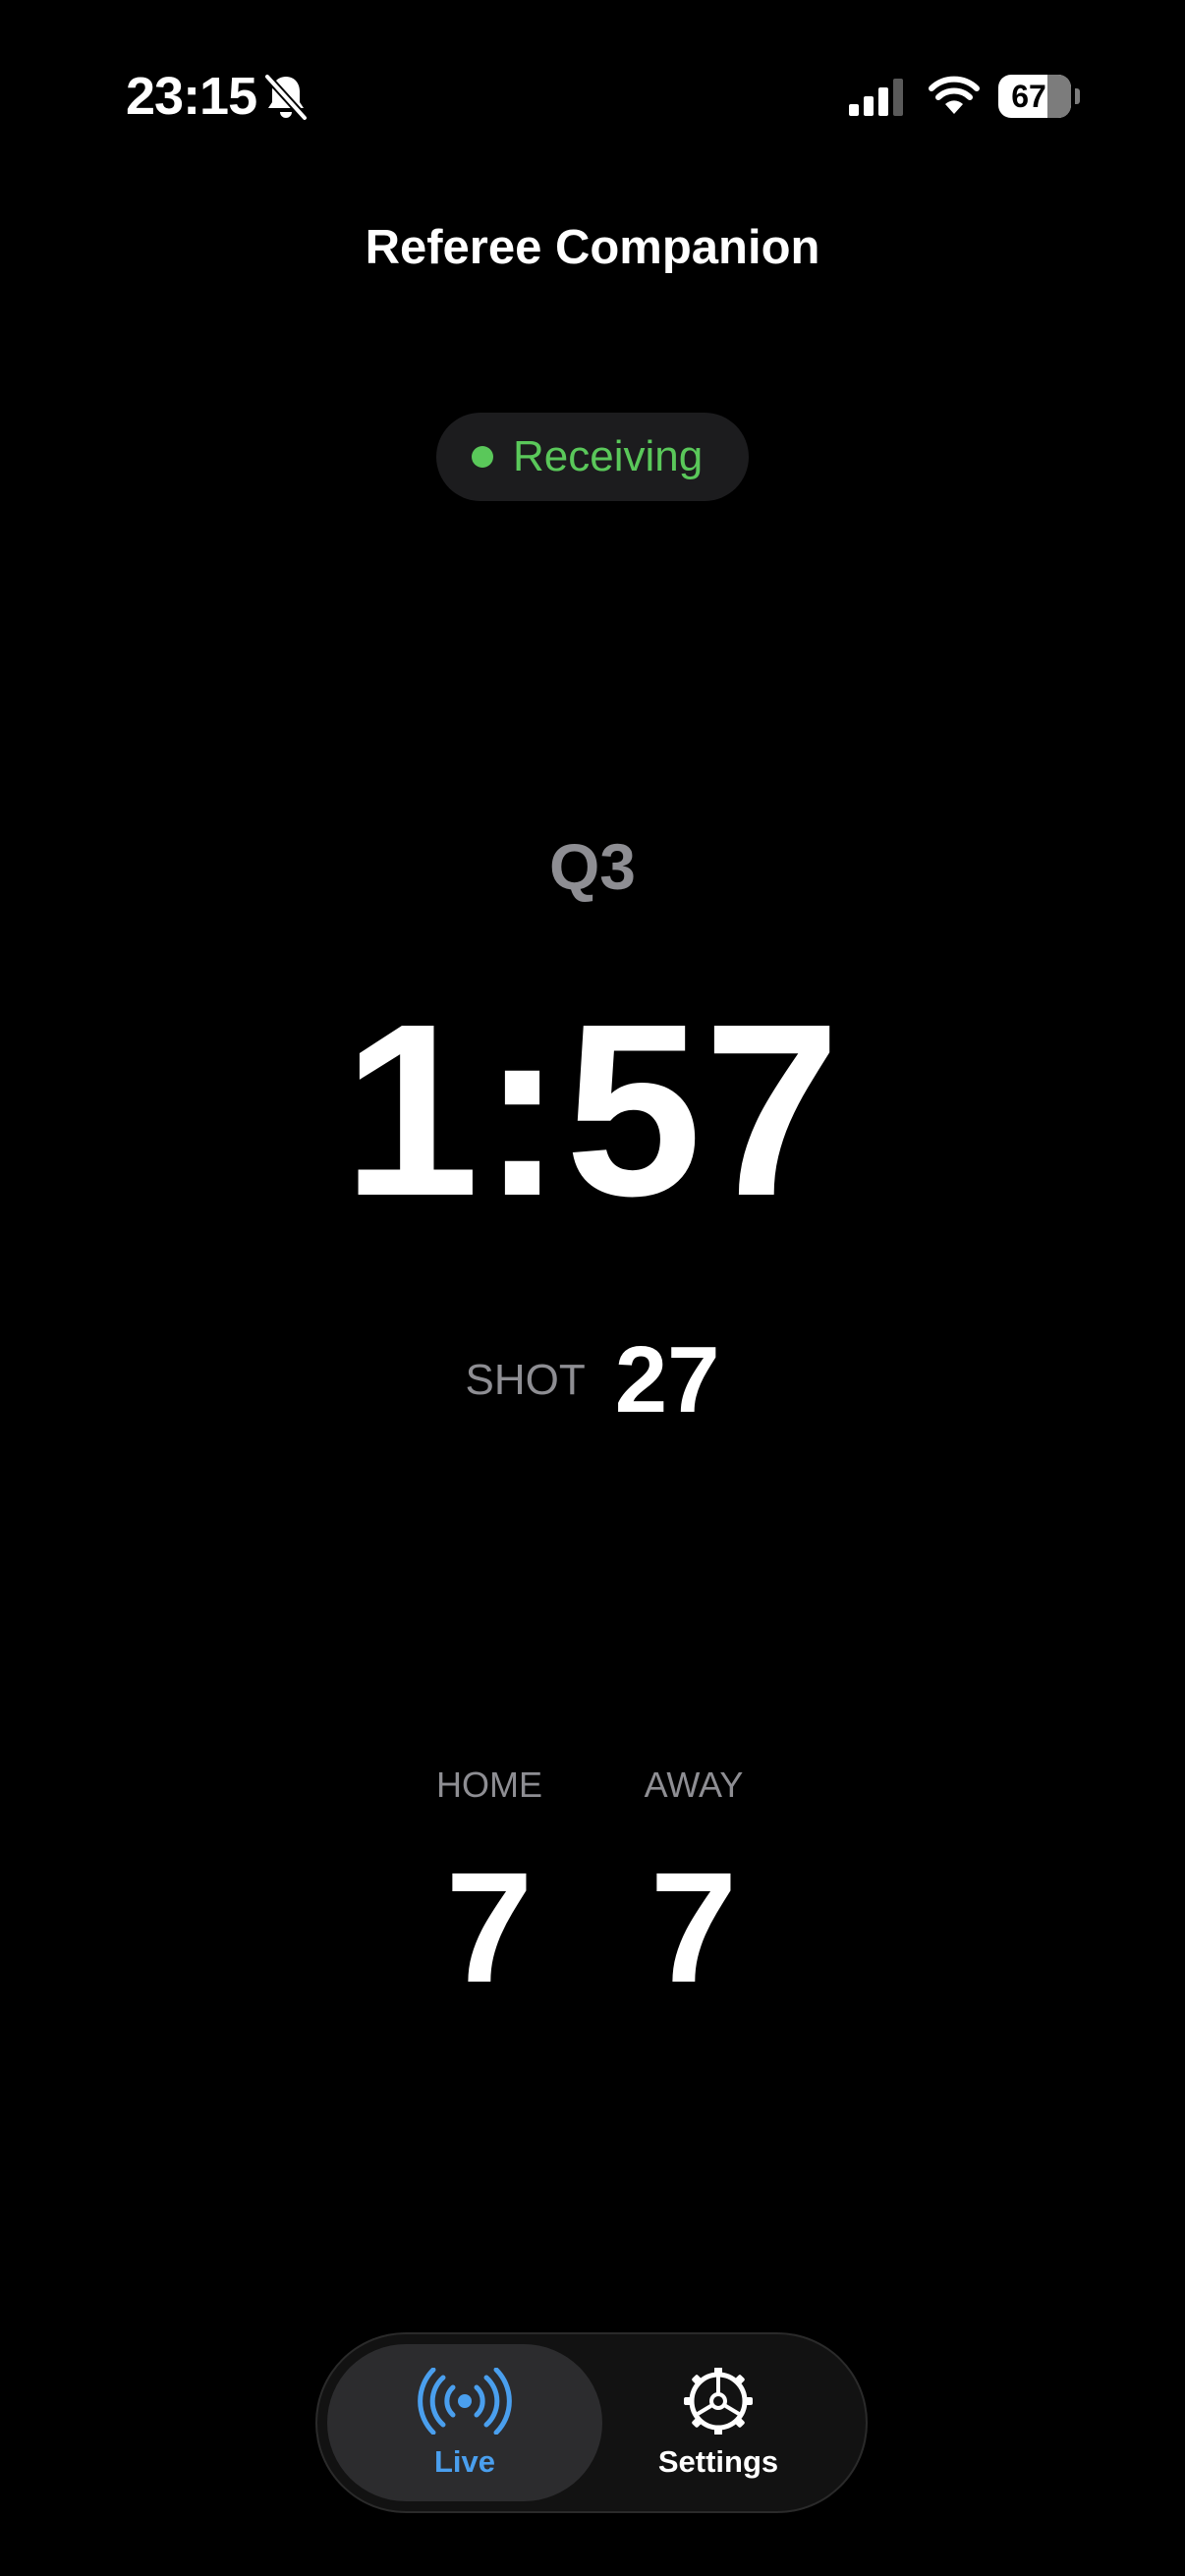 Image resolution: width=1185 pixels, height=2576 pixels. Describe the element at coordinates (693, 1927) in the screenshot. I see `away-score: 7` at that location.